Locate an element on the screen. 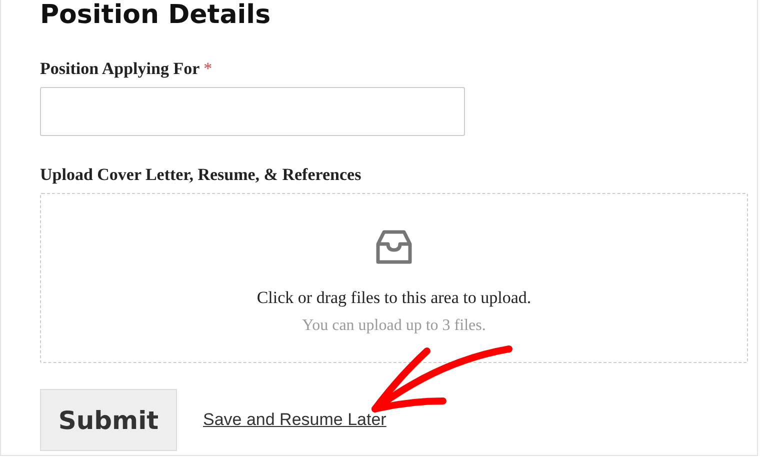 The height and width of the screenshot is (465, 768). field-label: Position Applying For is located at coordinates (120, 68).